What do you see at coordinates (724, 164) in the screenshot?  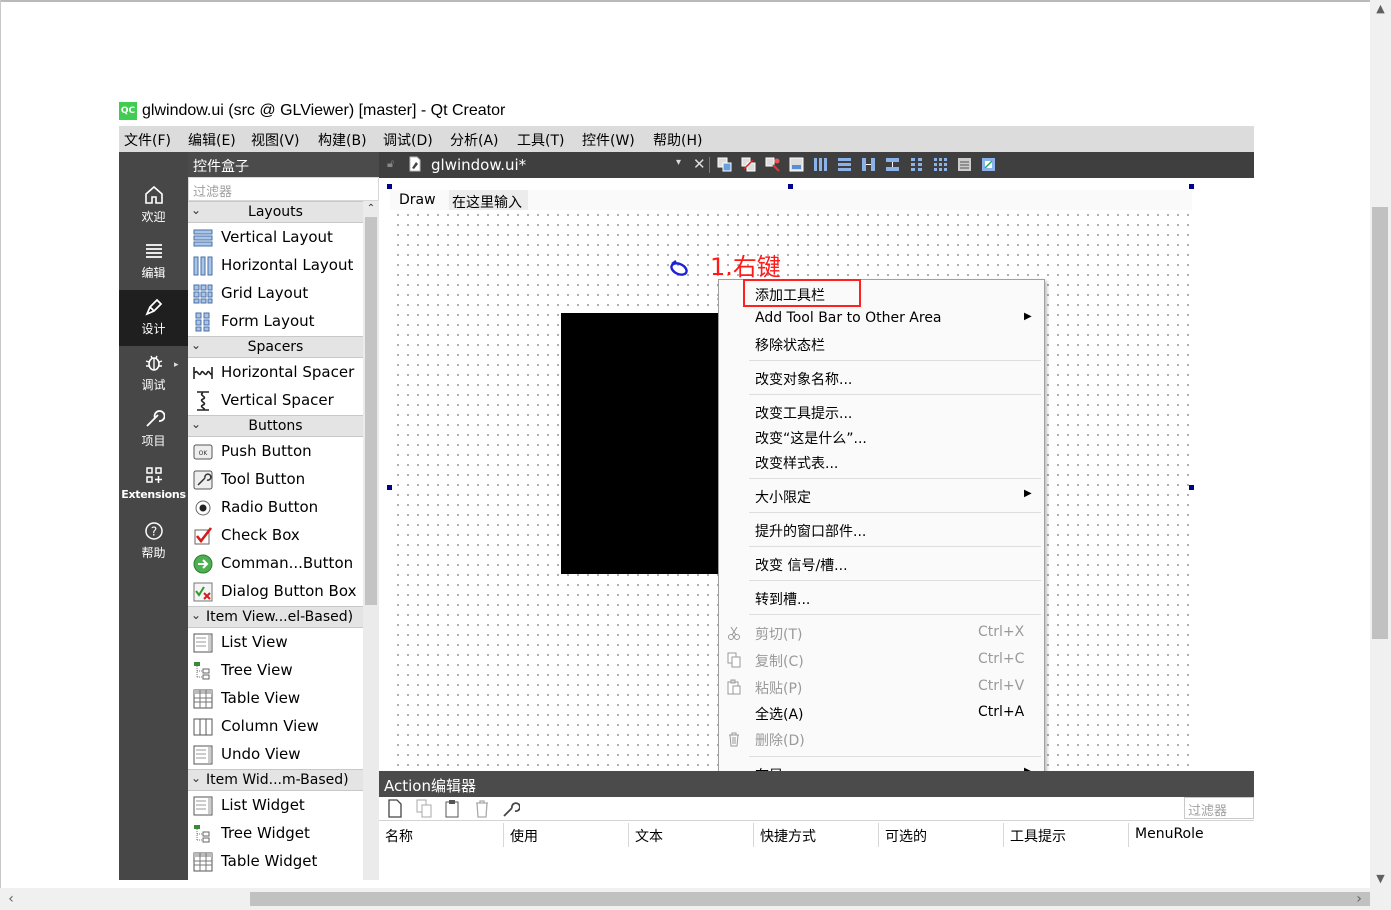 I see `edit-widgets-icon` at bounding box center [724, 164].